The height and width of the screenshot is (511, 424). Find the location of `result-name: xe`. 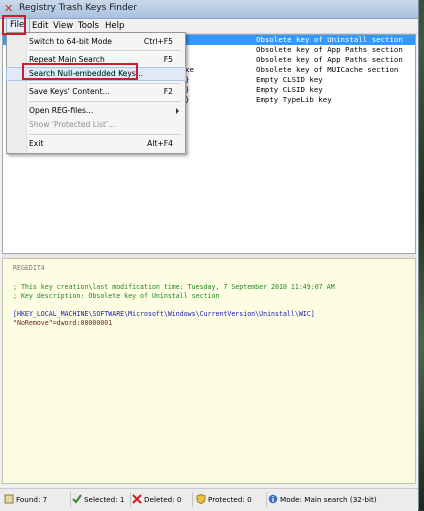

result-name: xe is located at coordinates (189, 69).